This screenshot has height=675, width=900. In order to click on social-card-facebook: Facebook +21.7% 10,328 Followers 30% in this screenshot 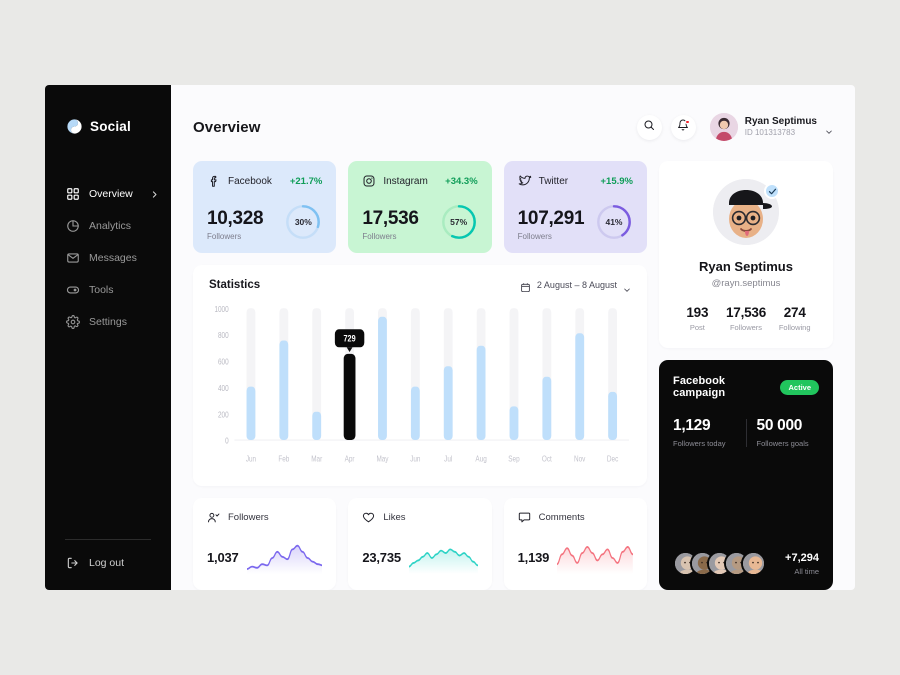, I will do `click(265, 207)`.